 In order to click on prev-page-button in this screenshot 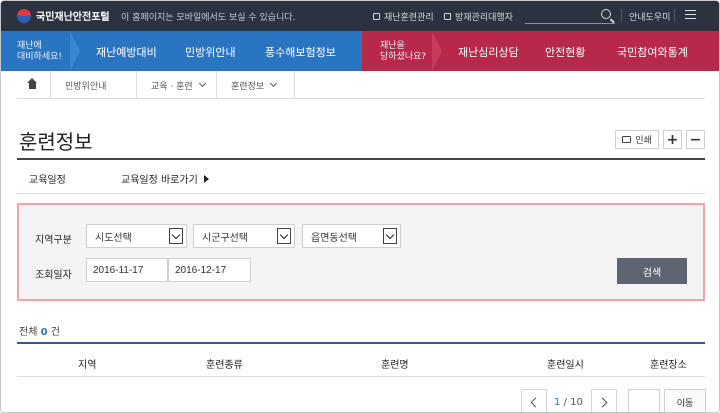, I will do `click(534, 400)`.